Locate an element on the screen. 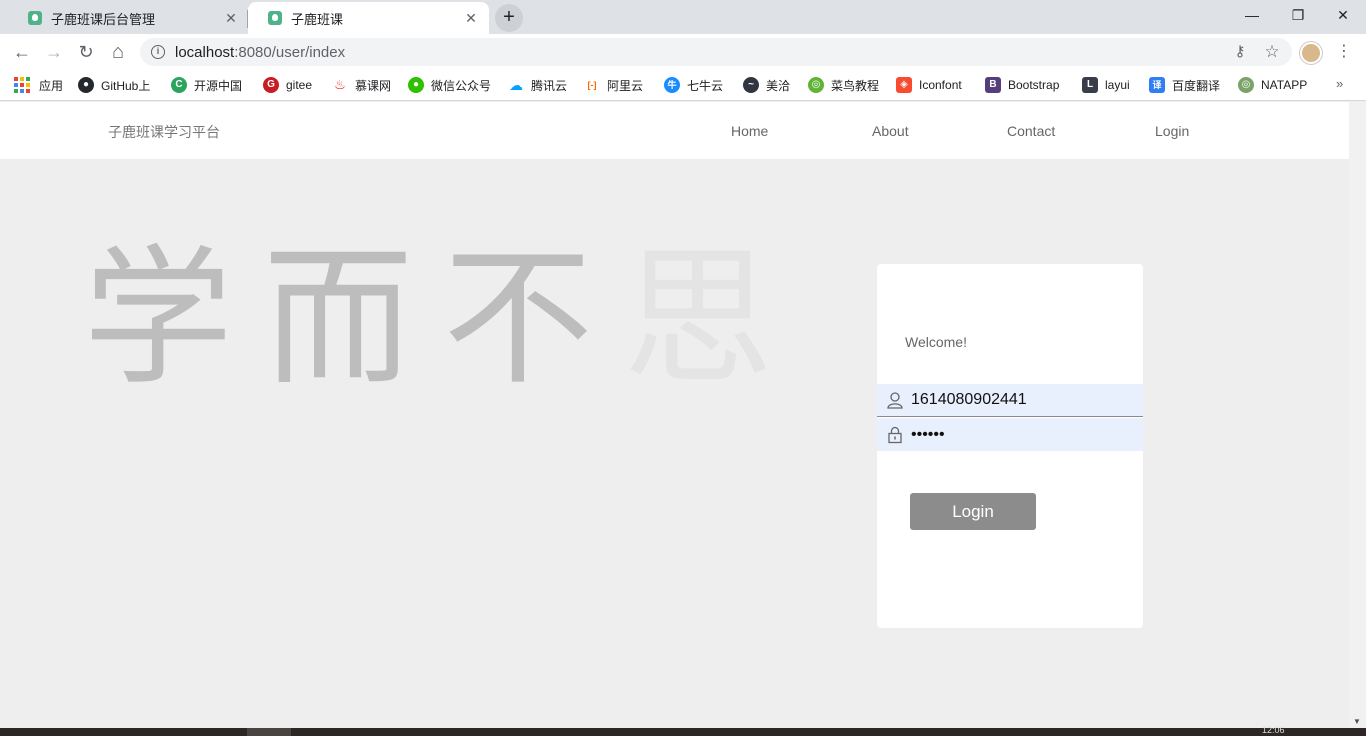  natapp-icon: ◎ is located at coordinates (1246, 85).